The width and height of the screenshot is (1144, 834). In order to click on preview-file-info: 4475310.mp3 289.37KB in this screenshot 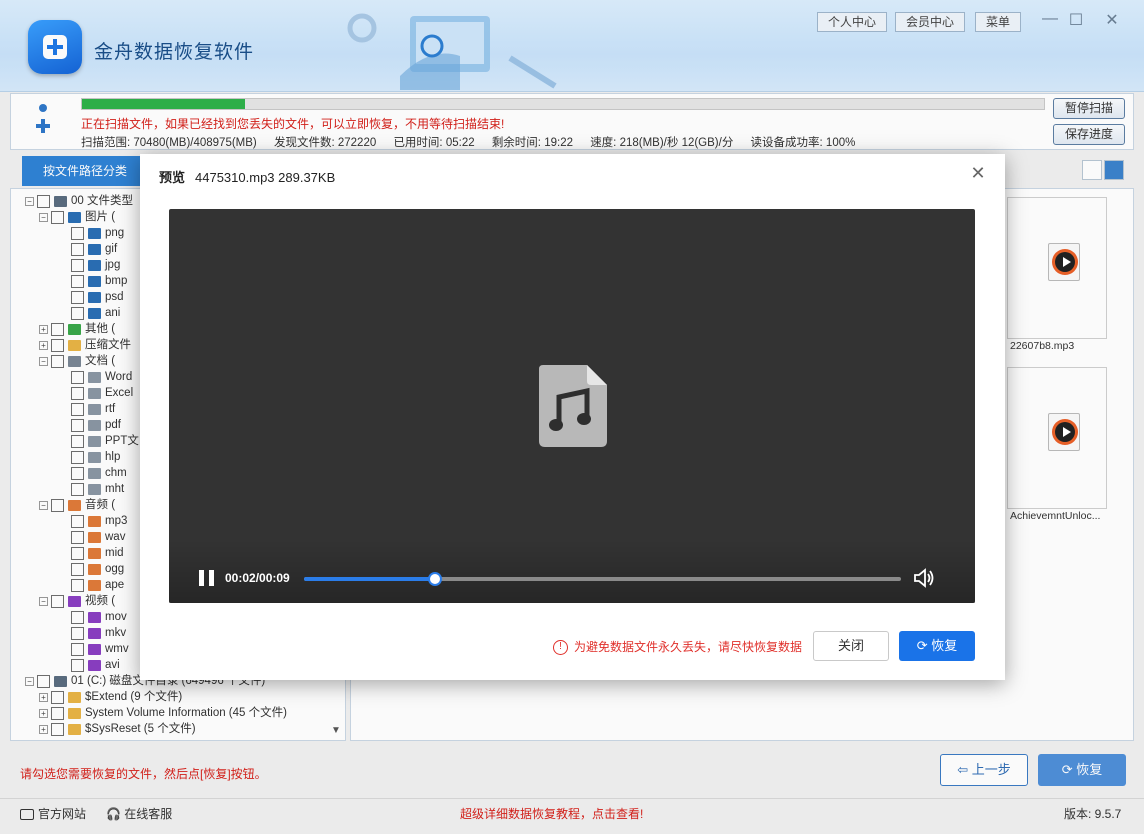, I will do `click(265, 177)`.